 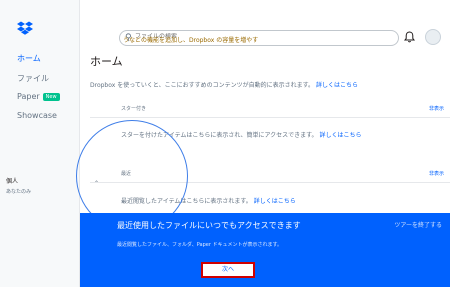 What do you see at coordinates (270, 117) in the screenshot?
I see `divider` at bounding box center [270, 117].